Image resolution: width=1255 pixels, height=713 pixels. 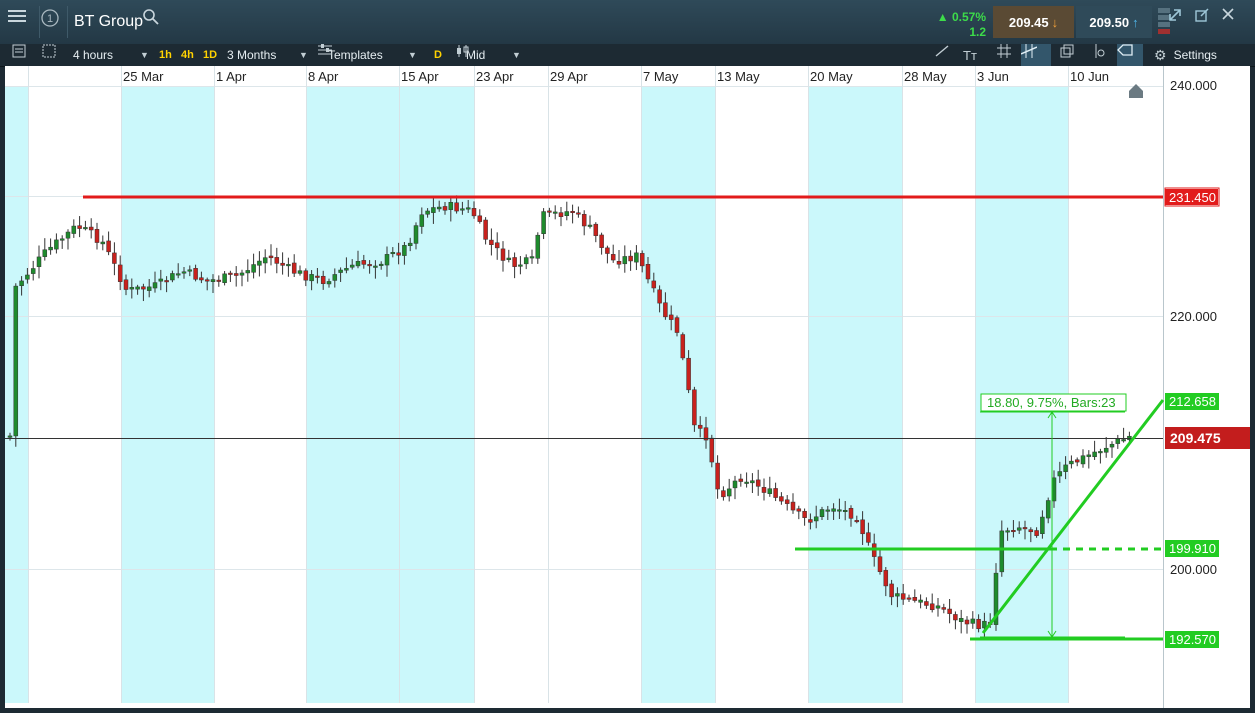 I want to click on gear-icon: ⚙, so click(x=1160, y=54).